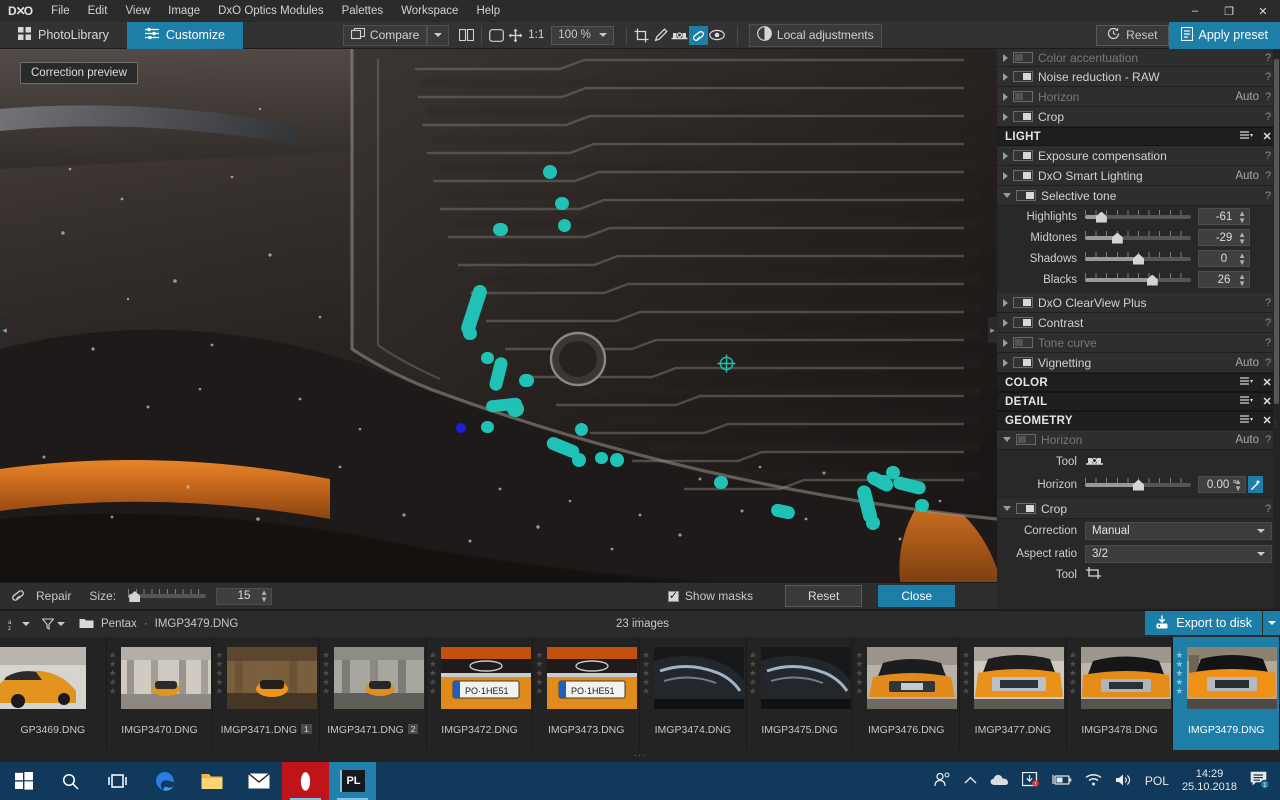 Image resolution: width=1280 pixels, height=800 pixels. Describe the element at coordinates (137, 11) in the screenshot. I see `menu-view: View` at that location.